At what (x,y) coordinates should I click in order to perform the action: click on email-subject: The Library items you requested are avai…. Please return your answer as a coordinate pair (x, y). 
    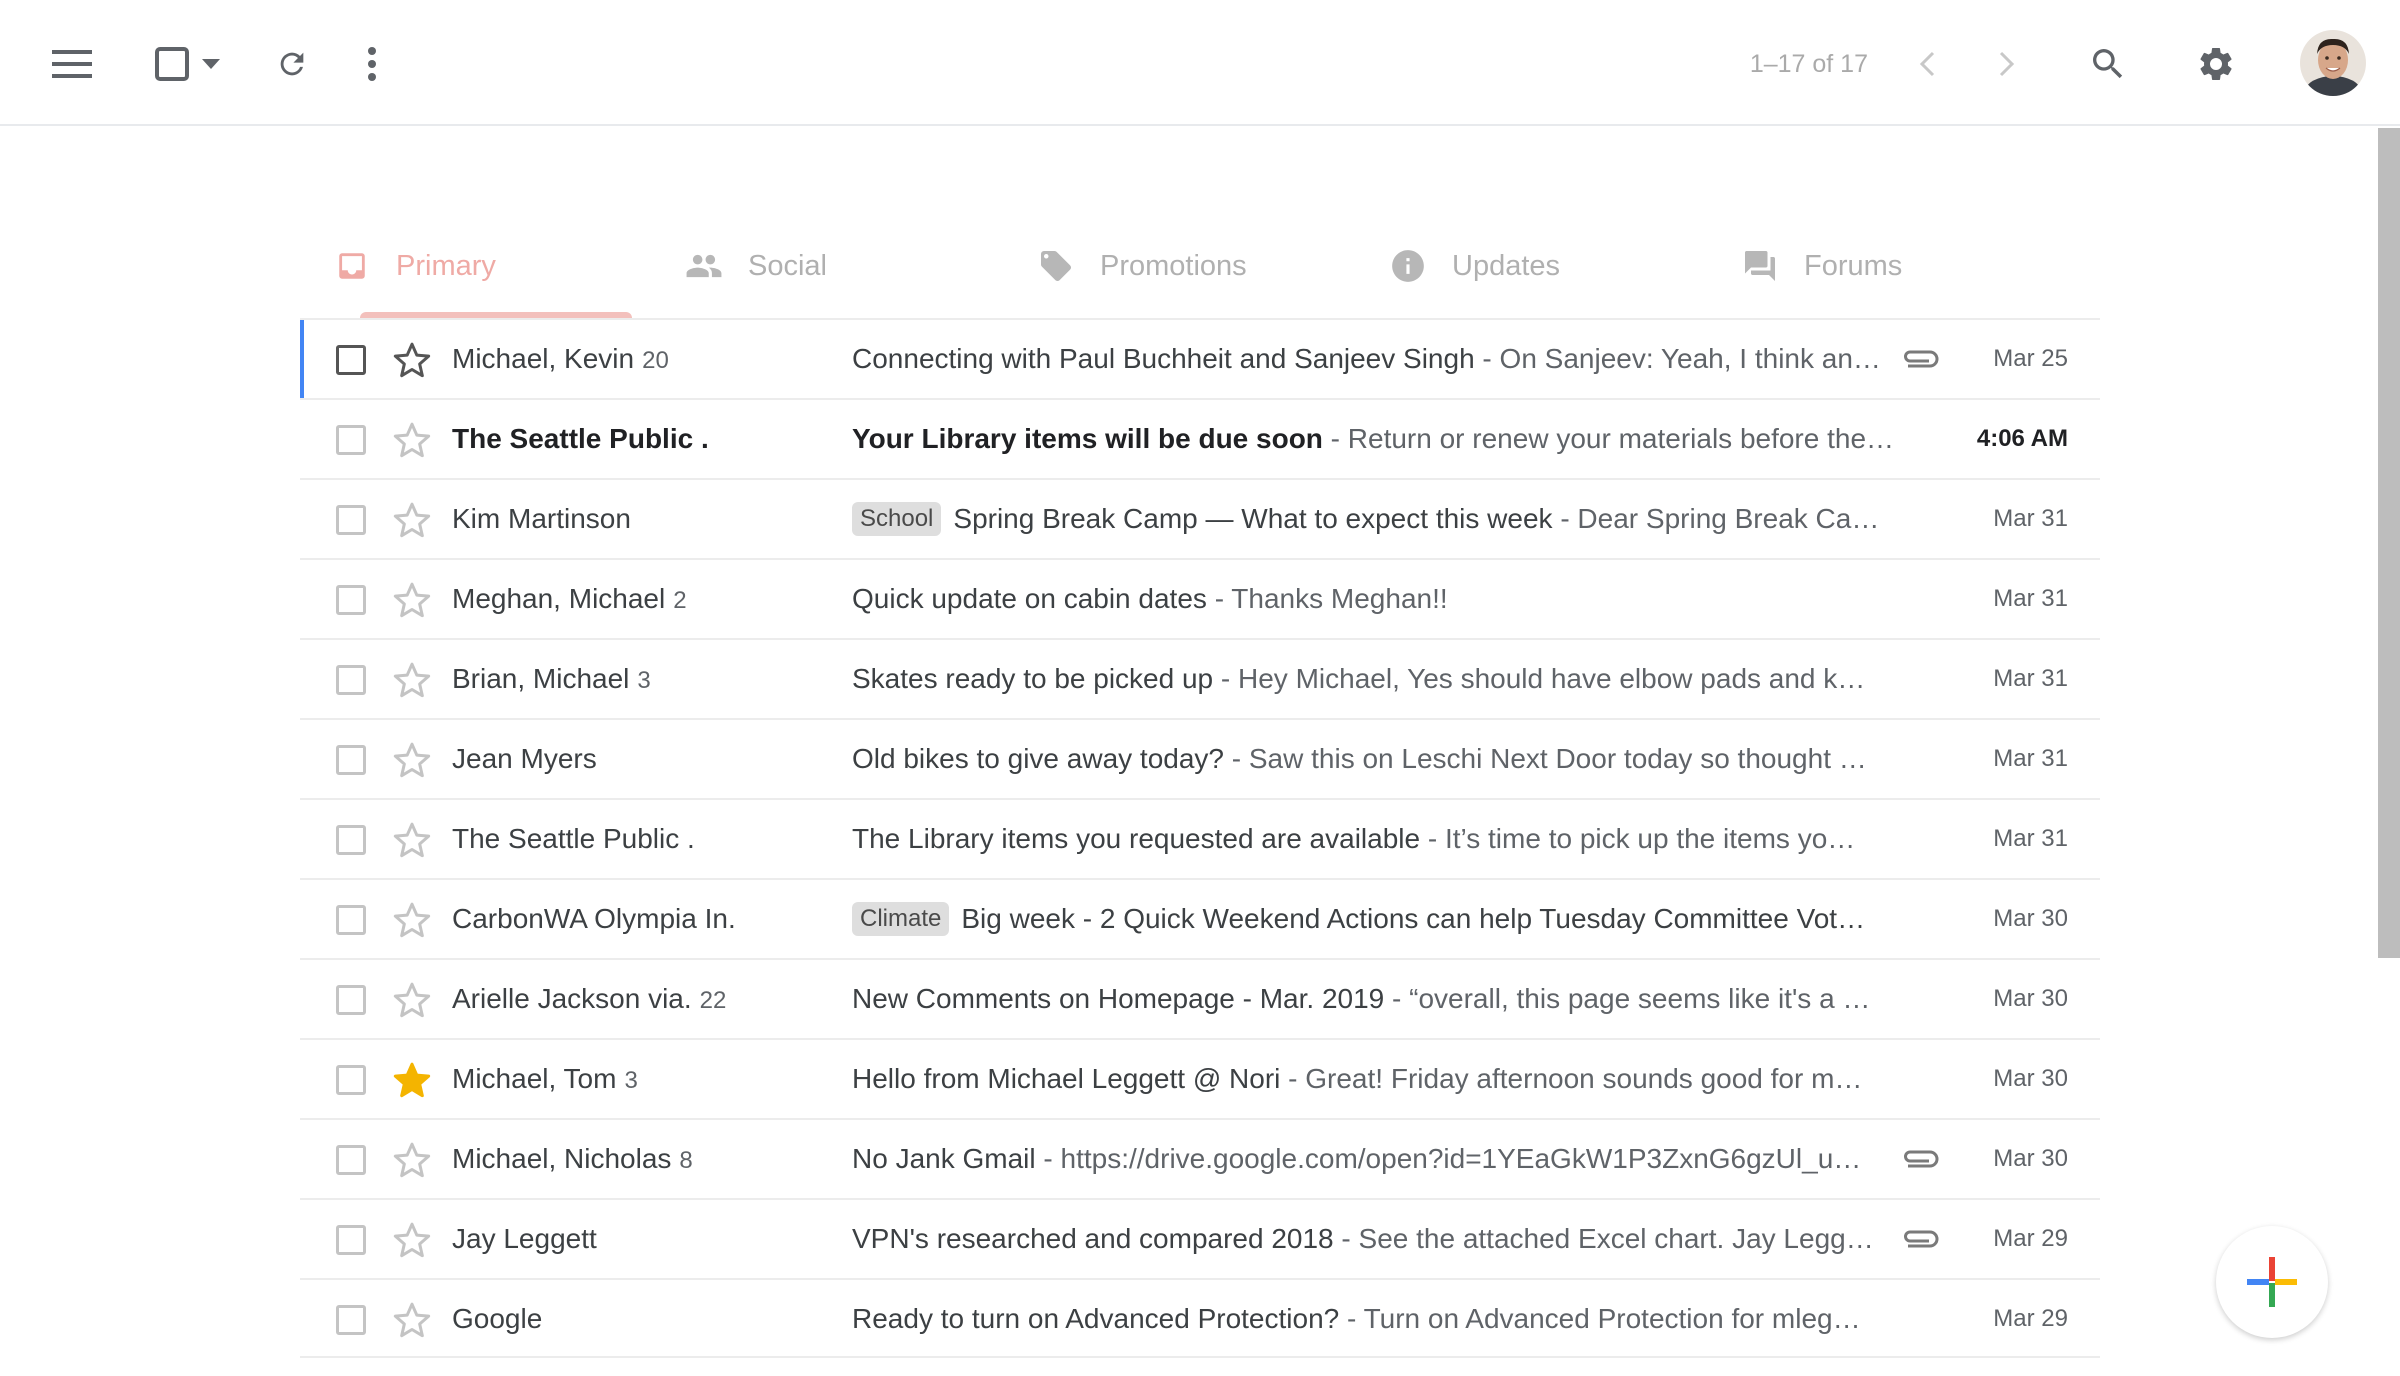
    Looking at the image, I should click on (1136, 838).